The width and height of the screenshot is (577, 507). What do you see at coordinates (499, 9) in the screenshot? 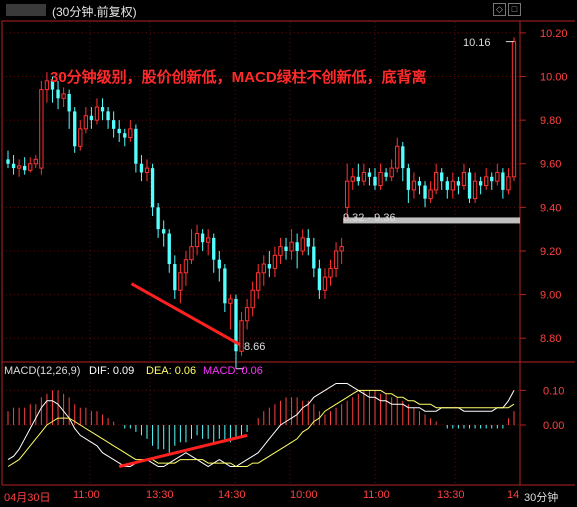
I see `restore-icon: ◇` at bounding box center [499, 9].